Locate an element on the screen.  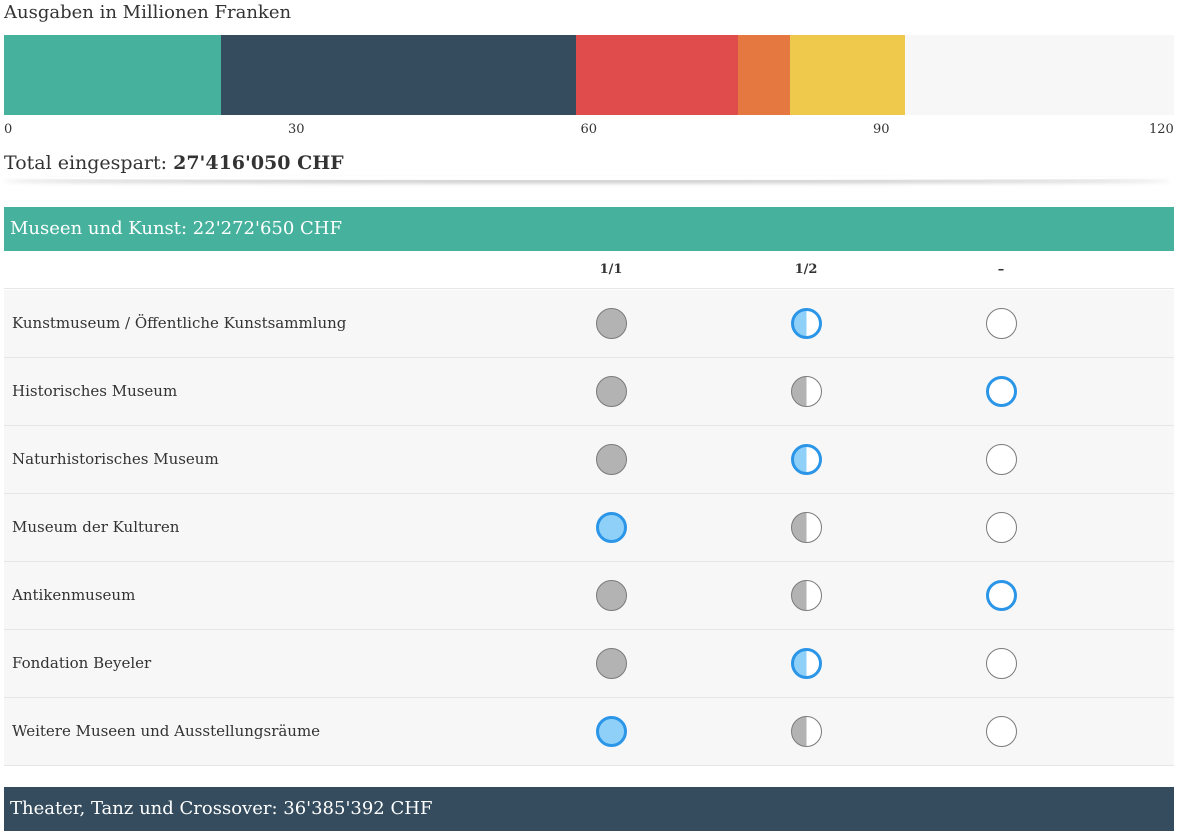
table-row: Museum der Kulturen is located at coordinates (589, 528).